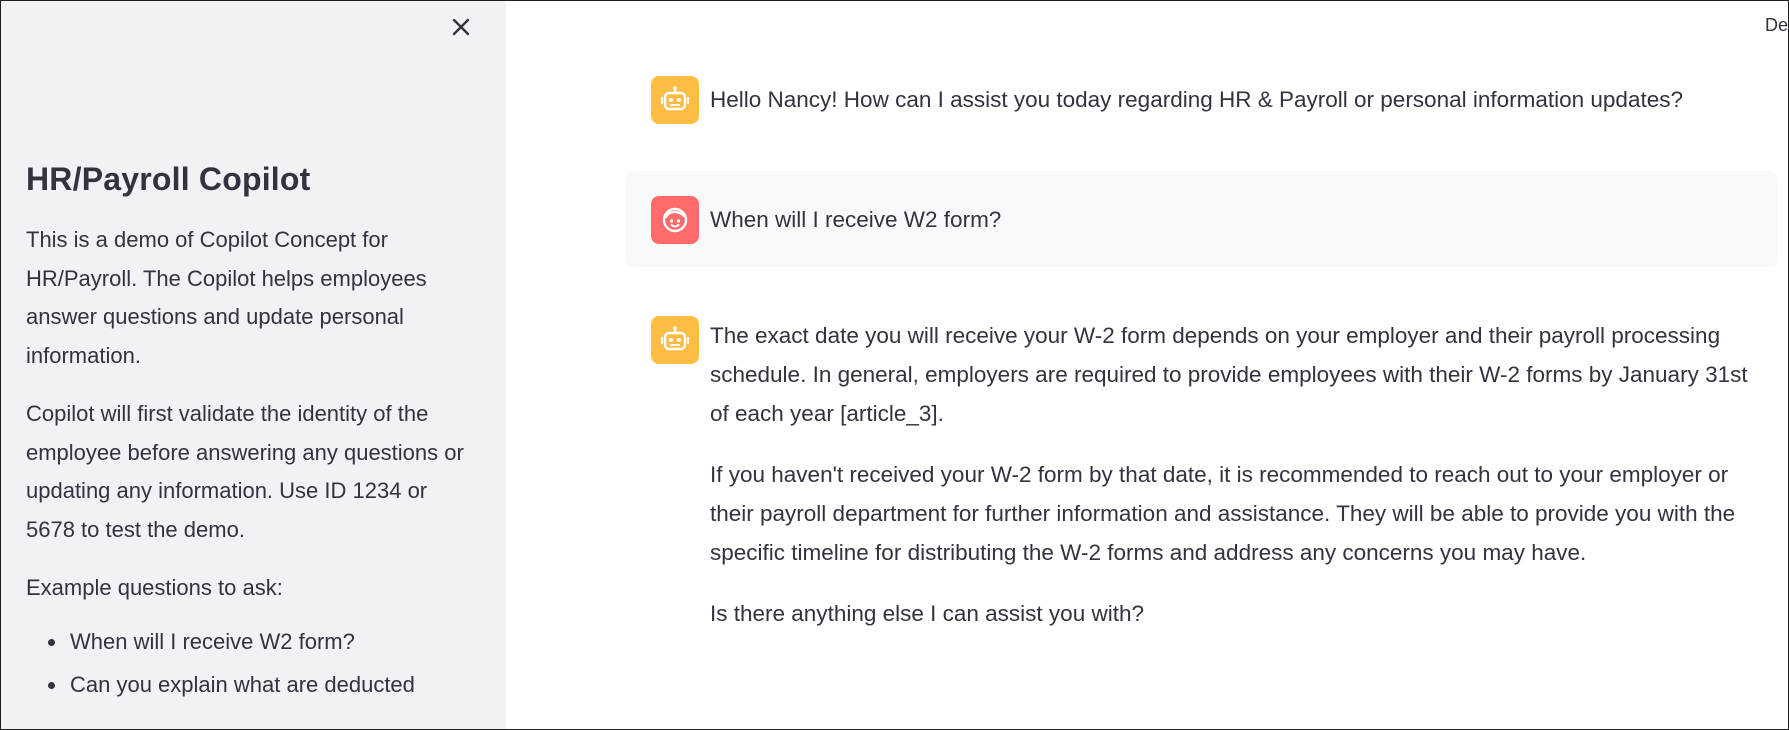 Image resolution: width=1789 pixels, height=730 pixels. I want to click on message-paragraph: When will I receive W2 form?, so click(856, 219).